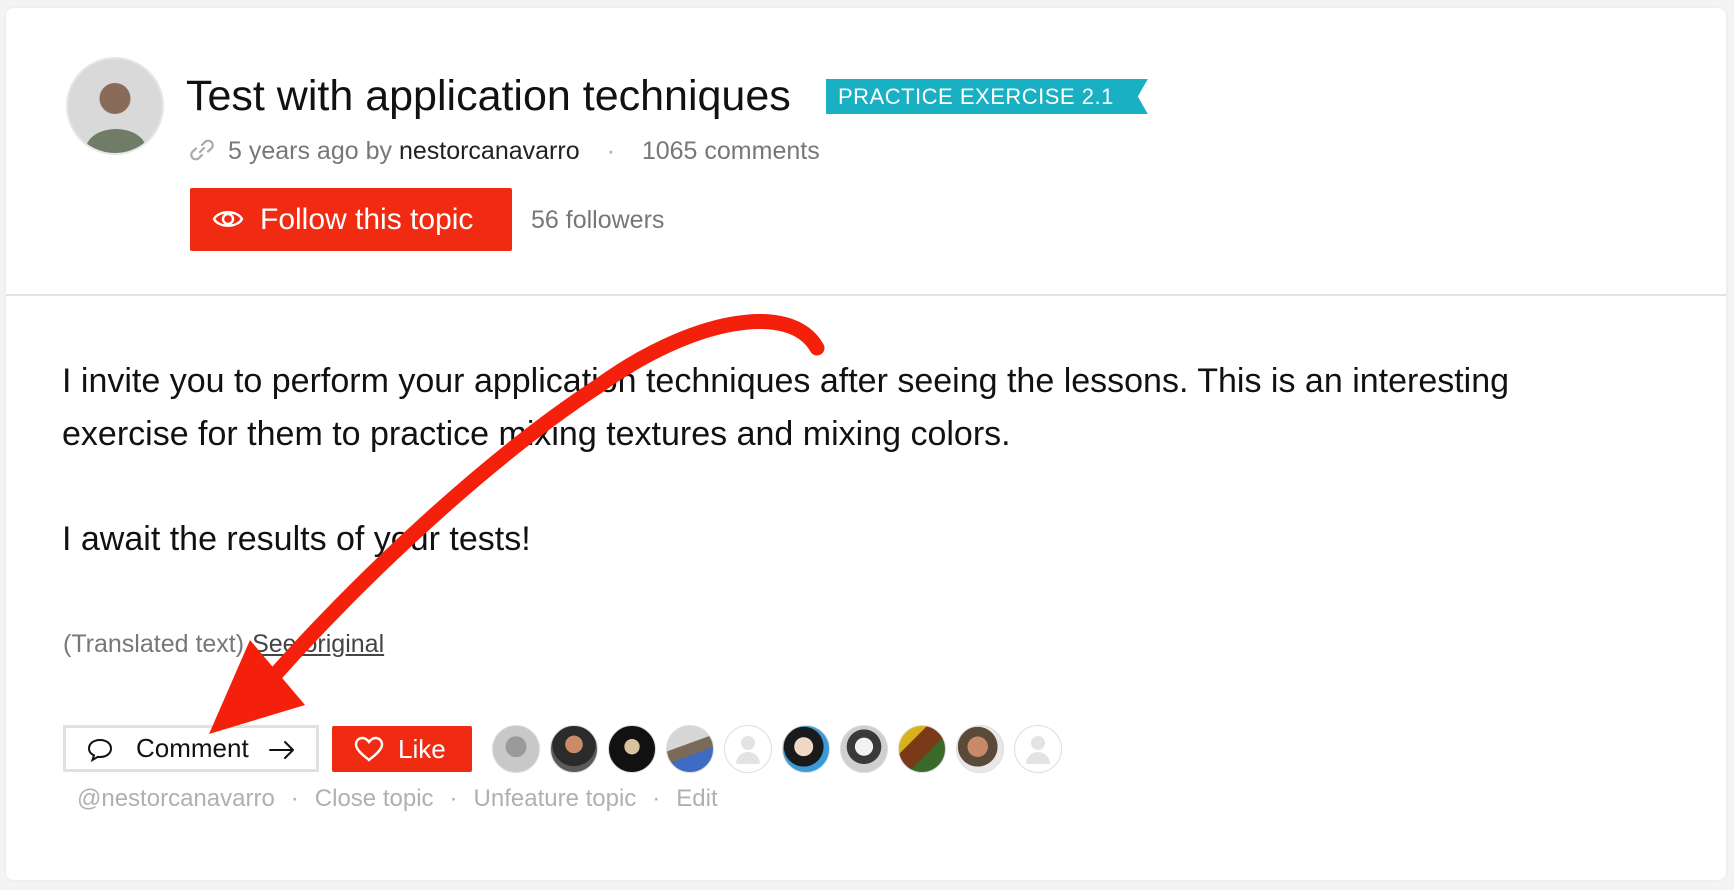  I want to click on translation-note: (Translated text) See original, so click(223, 644).